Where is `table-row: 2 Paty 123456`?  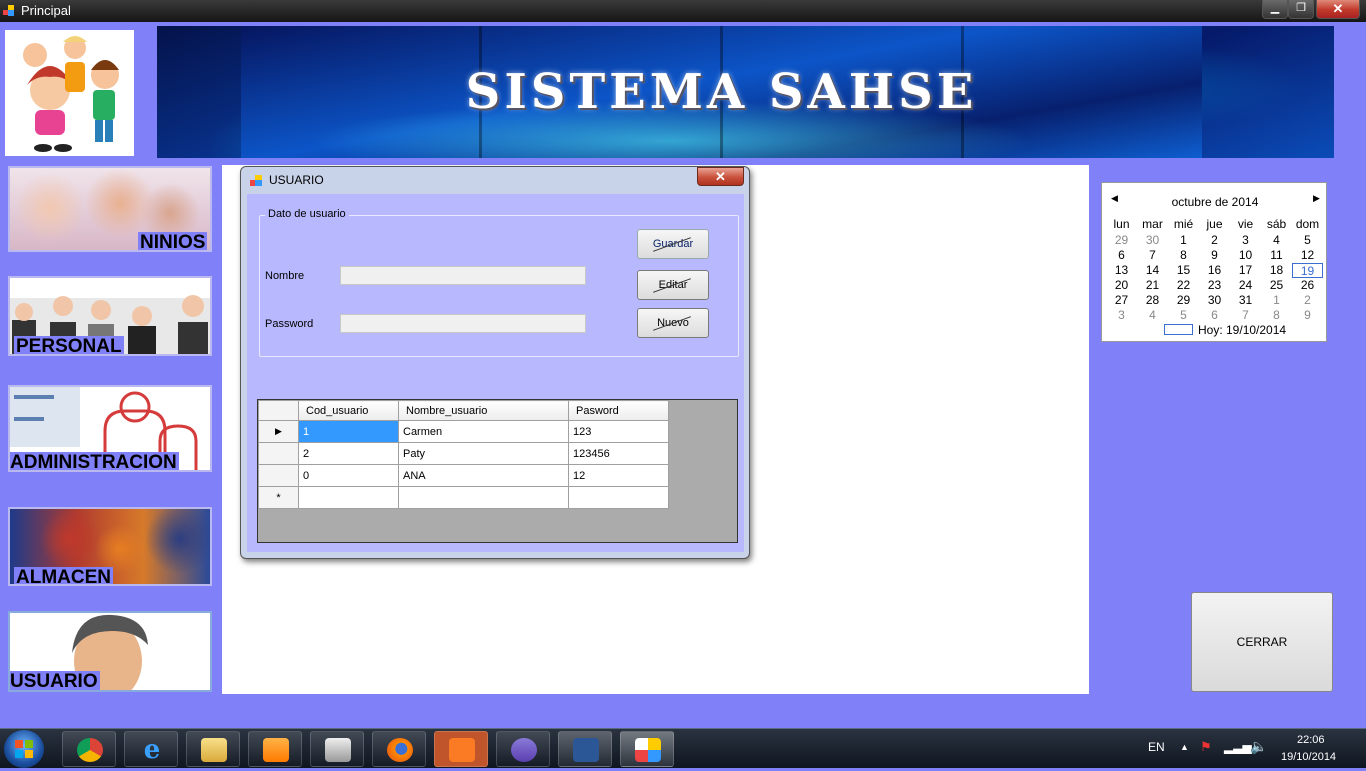 table-row: 2 Paty 123456 is located at coordinates (463, 453).